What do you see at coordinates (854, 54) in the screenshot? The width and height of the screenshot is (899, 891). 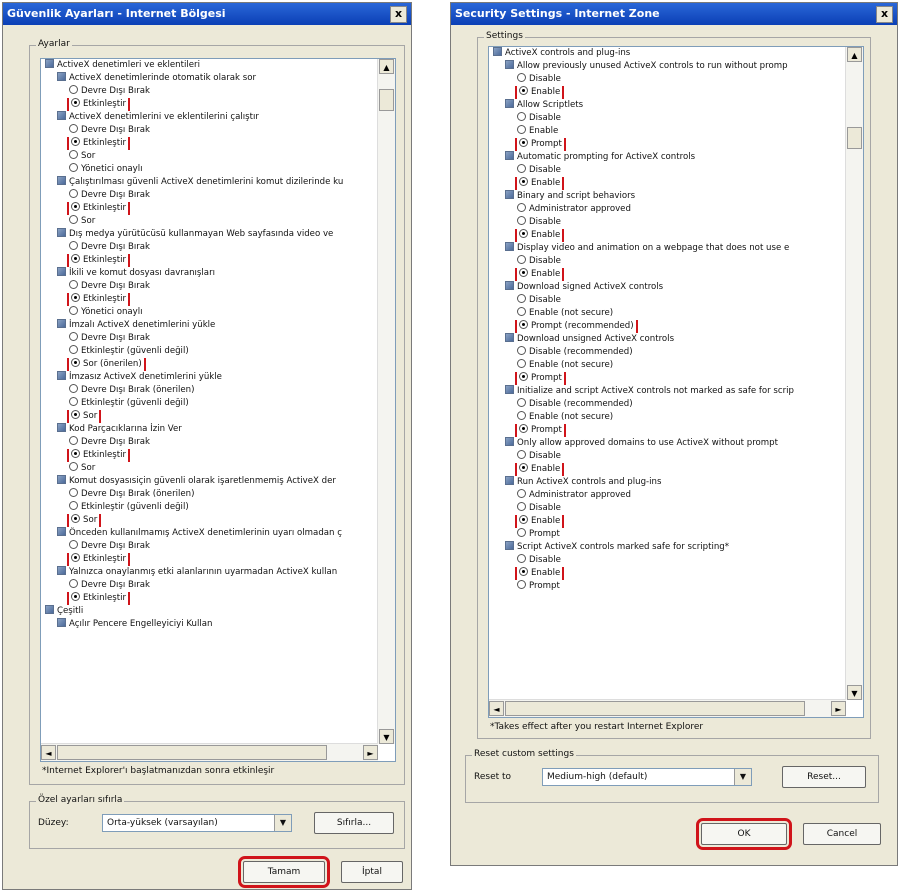 I see `right-scroll-up-button: ▲` at bounding box center [854, 54].